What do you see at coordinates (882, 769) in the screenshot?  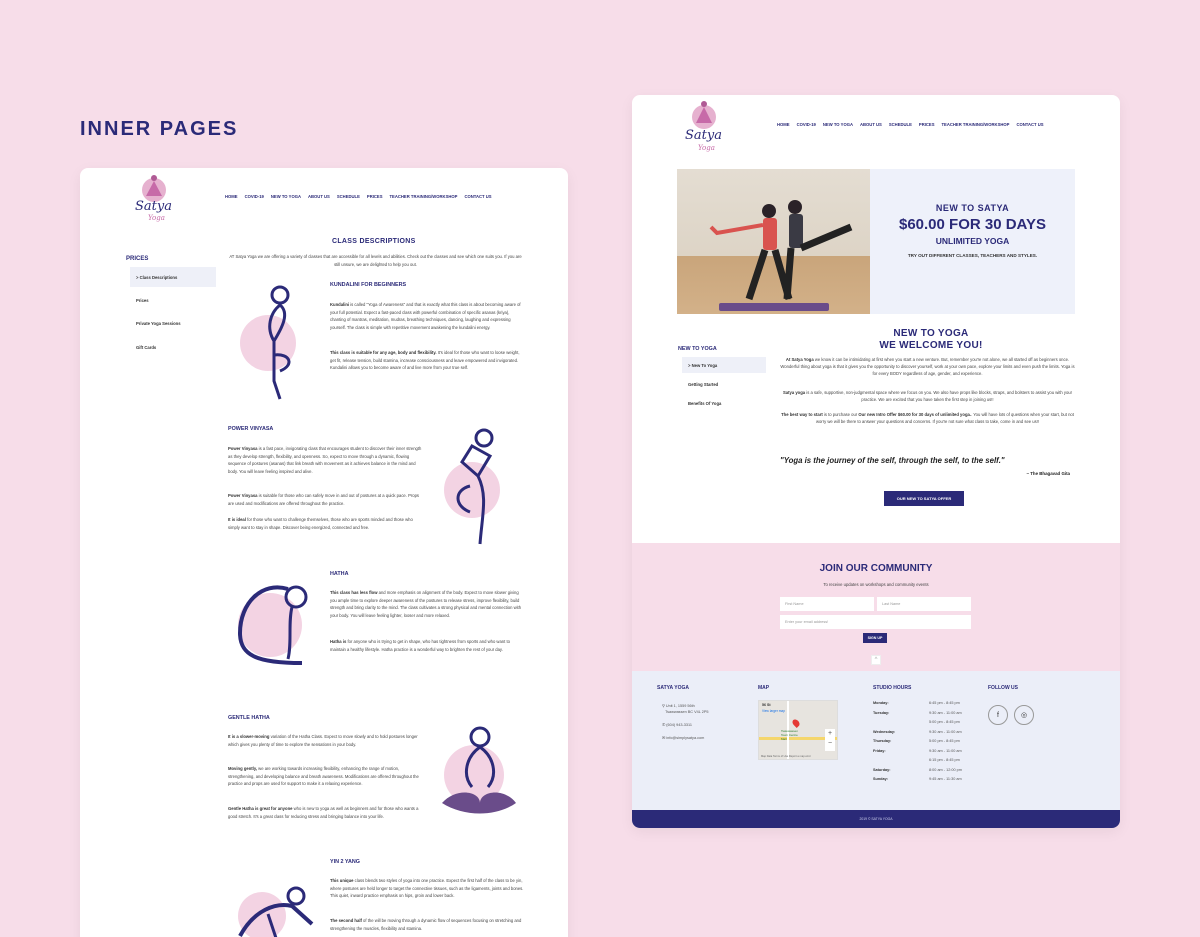 I see `hours-day: Saturday:` at bounding box center [882, 769].